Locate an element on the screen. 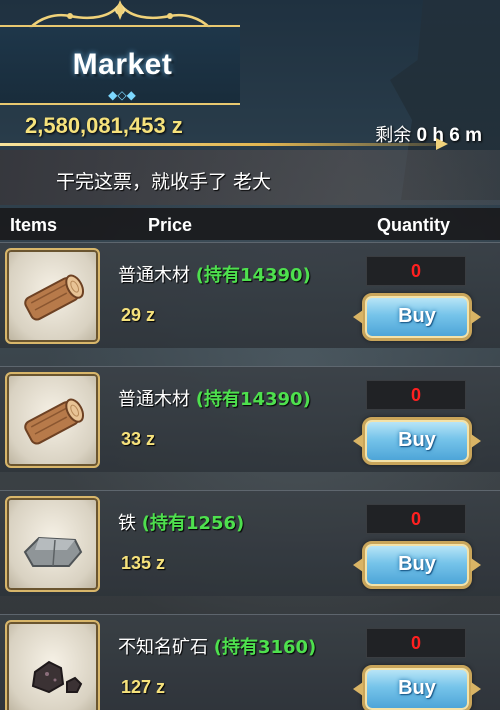  market-row: 不知名矿石 (持有3160) 127 z 0 Buy is located at coordinates (250, 662).